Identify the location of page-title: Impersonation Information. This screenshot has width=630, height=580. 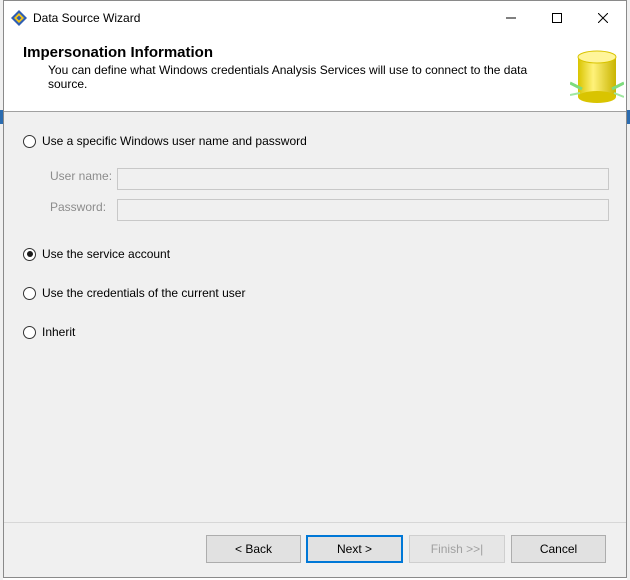
(118, 52).